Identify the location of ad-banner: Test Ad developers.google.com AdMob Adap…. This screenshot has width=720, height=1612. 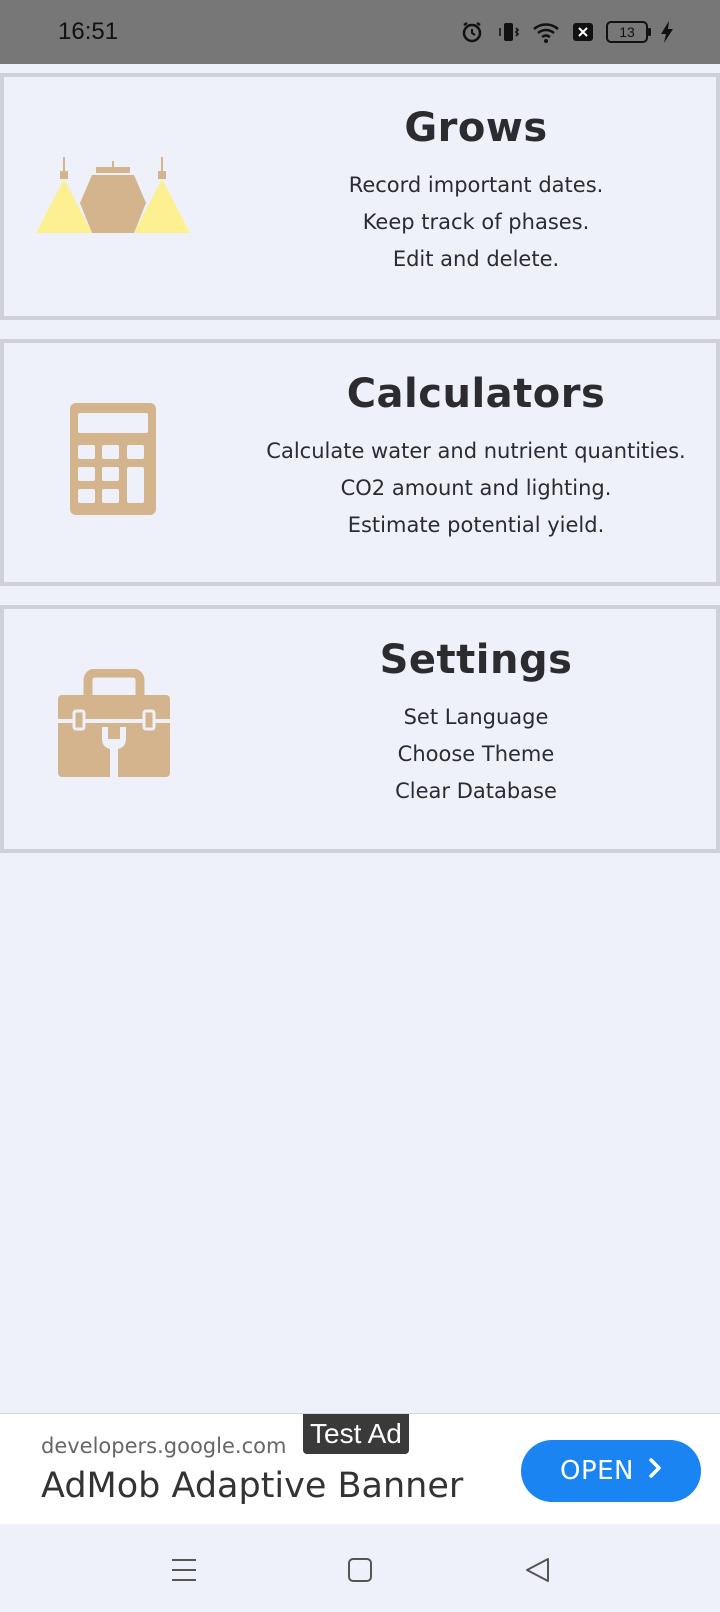
(360, 1469).